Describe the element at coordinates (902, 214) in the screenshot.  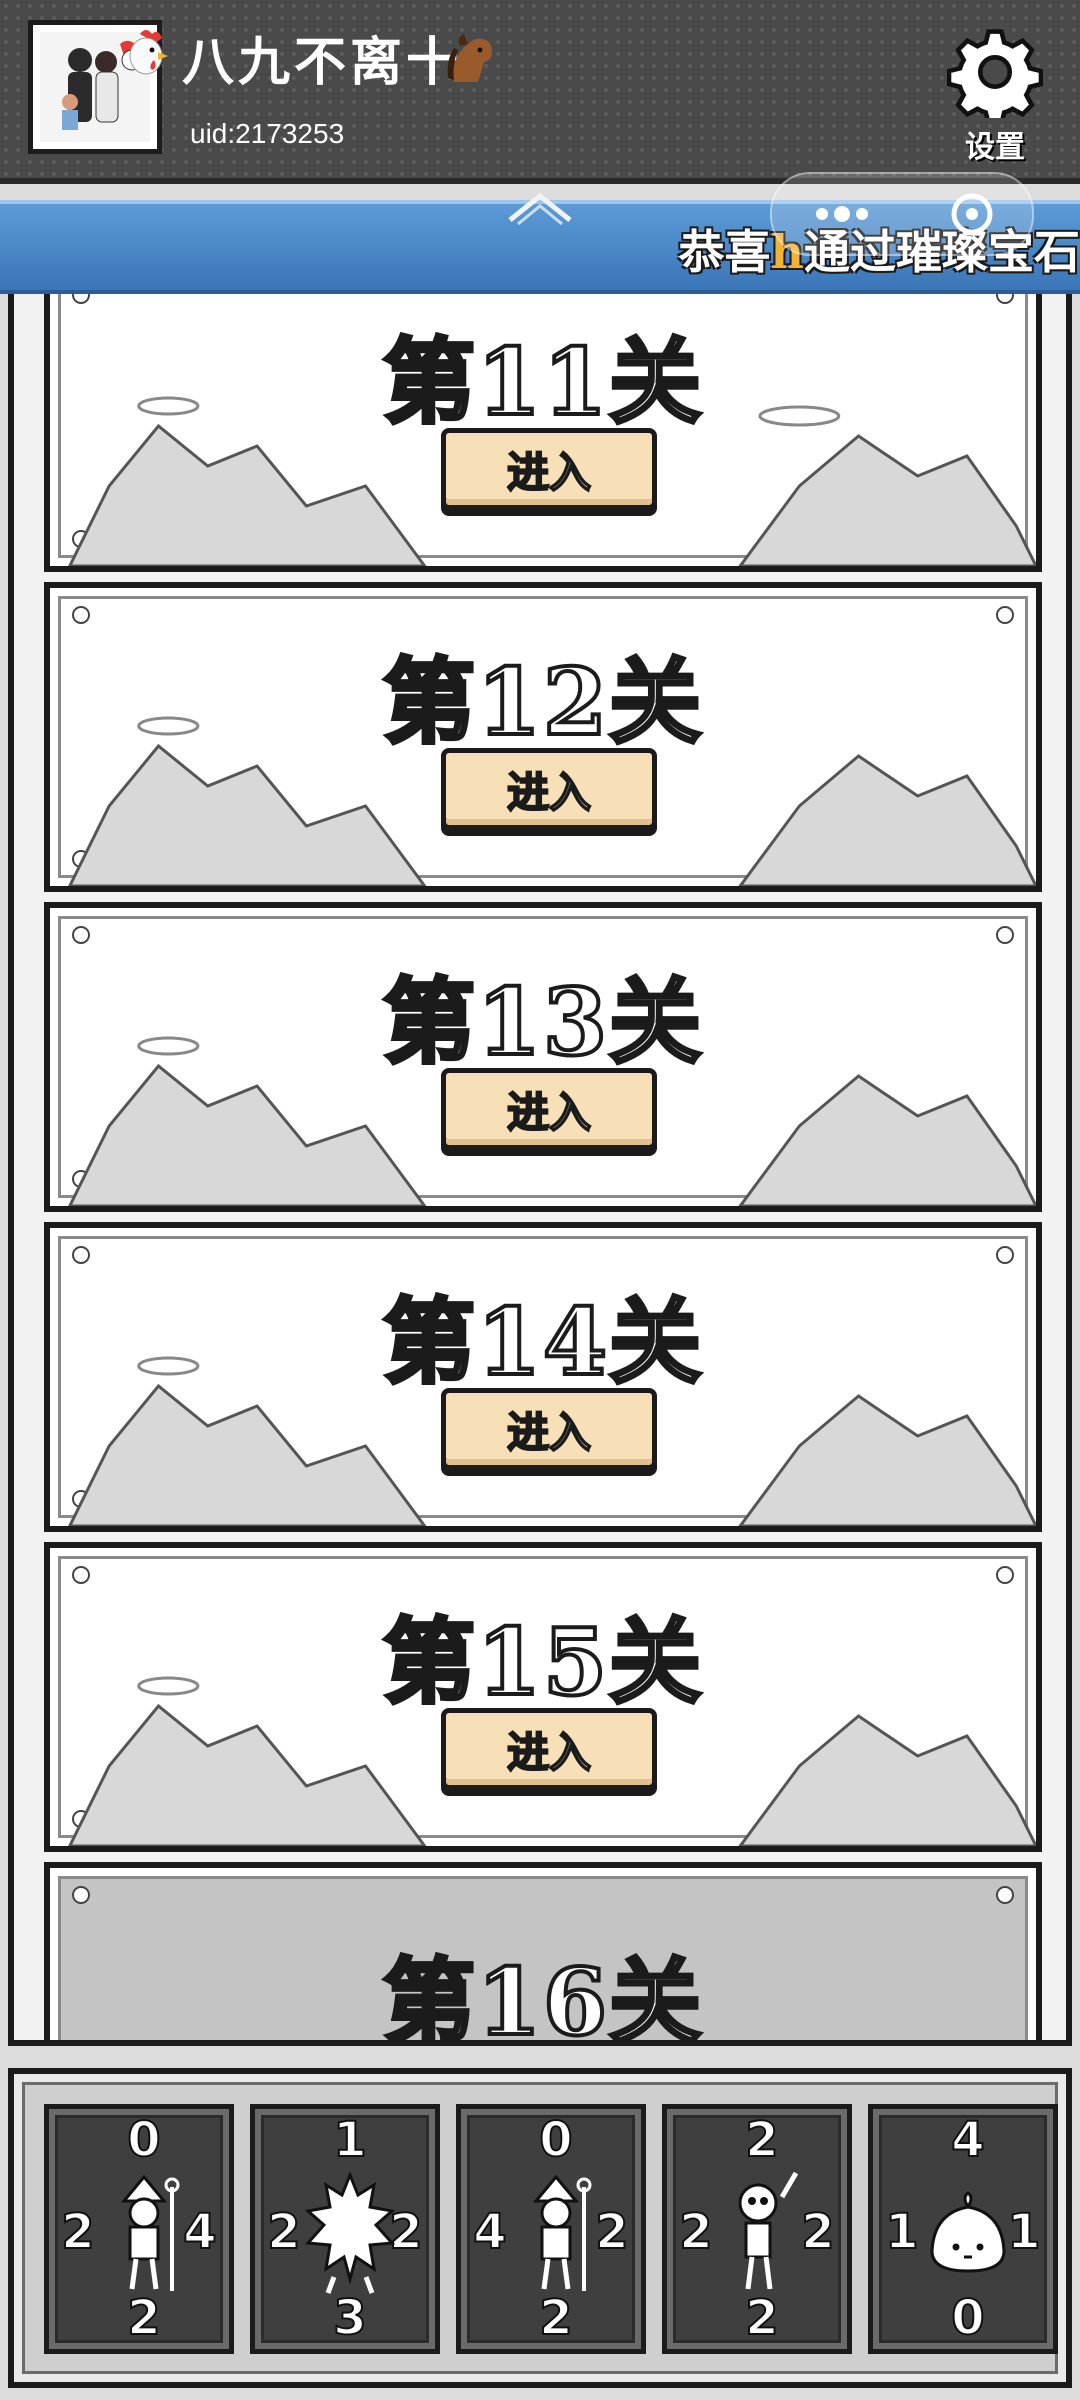
I see `mini-program-capsule` at that location.